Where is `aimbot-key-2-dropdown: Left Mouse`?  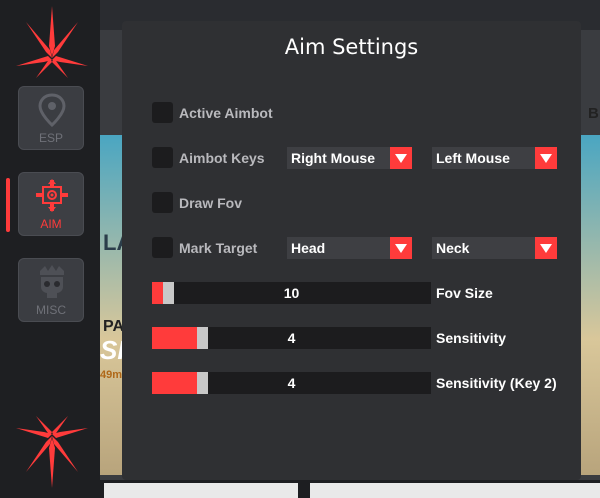
aimbot-key-2-dropdown: Left Mouse is located at coordinates (494, 158).